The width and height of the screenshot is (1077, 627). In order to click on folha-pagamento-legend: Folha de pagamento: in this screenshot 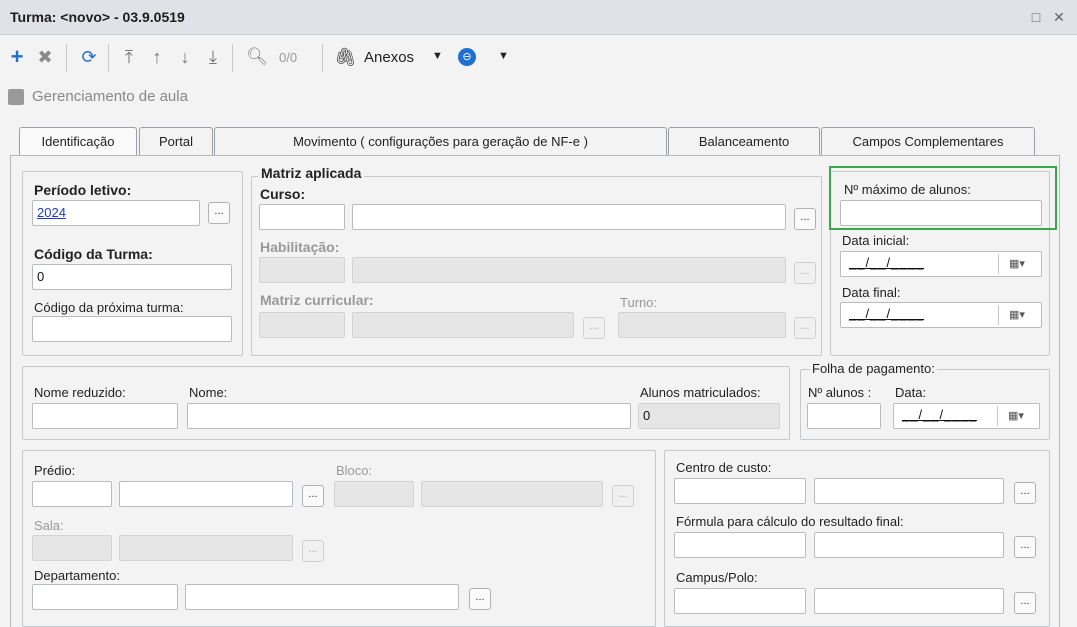, I will do `click(873, 368)`.